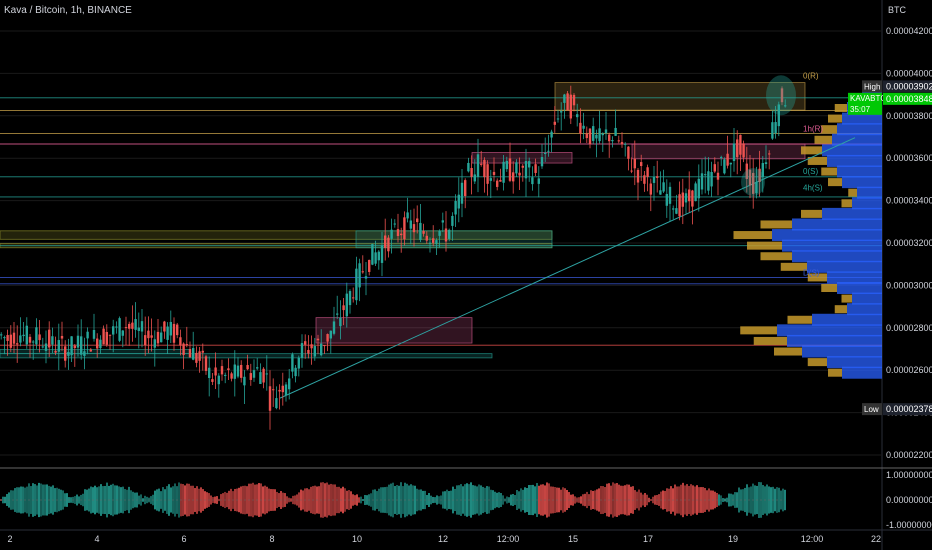  What do you see at coordinates (909, 370) in the screenshot?
I see `y-tick-label: 0.00002600` at bounding box center [909, 370].